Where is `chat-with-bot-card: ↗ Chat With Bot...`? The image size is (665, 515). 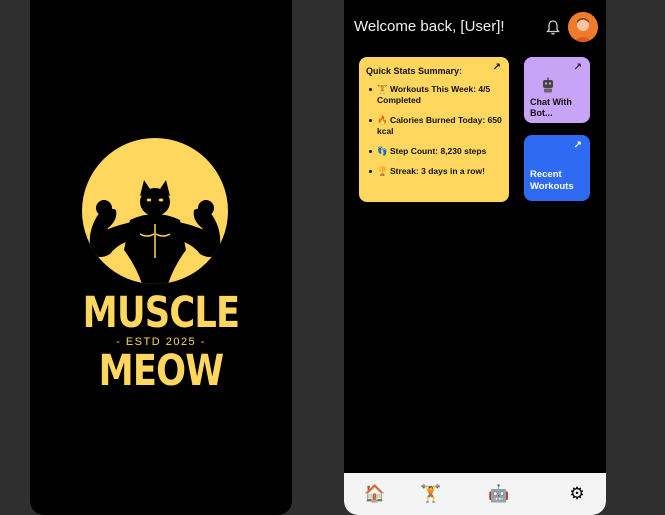 chat-with-bot-card: ↗ Chat With Bot... is located at coordinates (557, 90).